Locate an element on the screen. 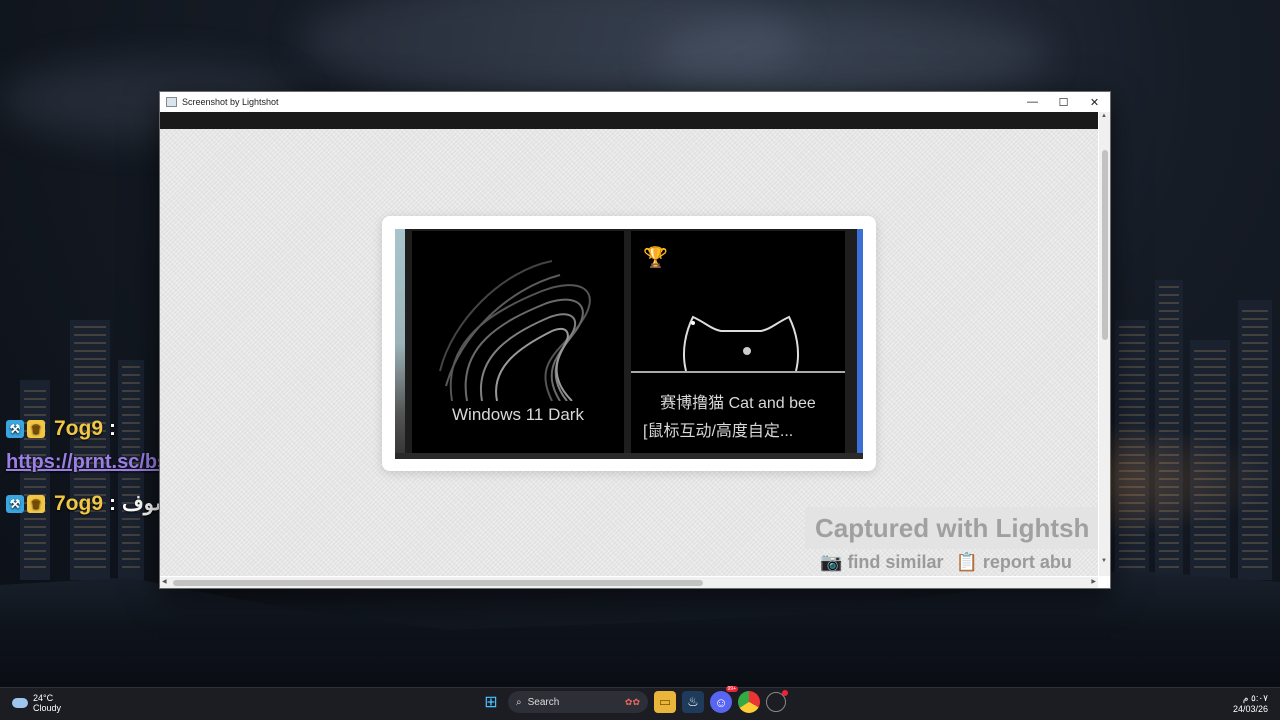 This screenshot has height=720, width=1280. divider is located at coordinates (738, 372).